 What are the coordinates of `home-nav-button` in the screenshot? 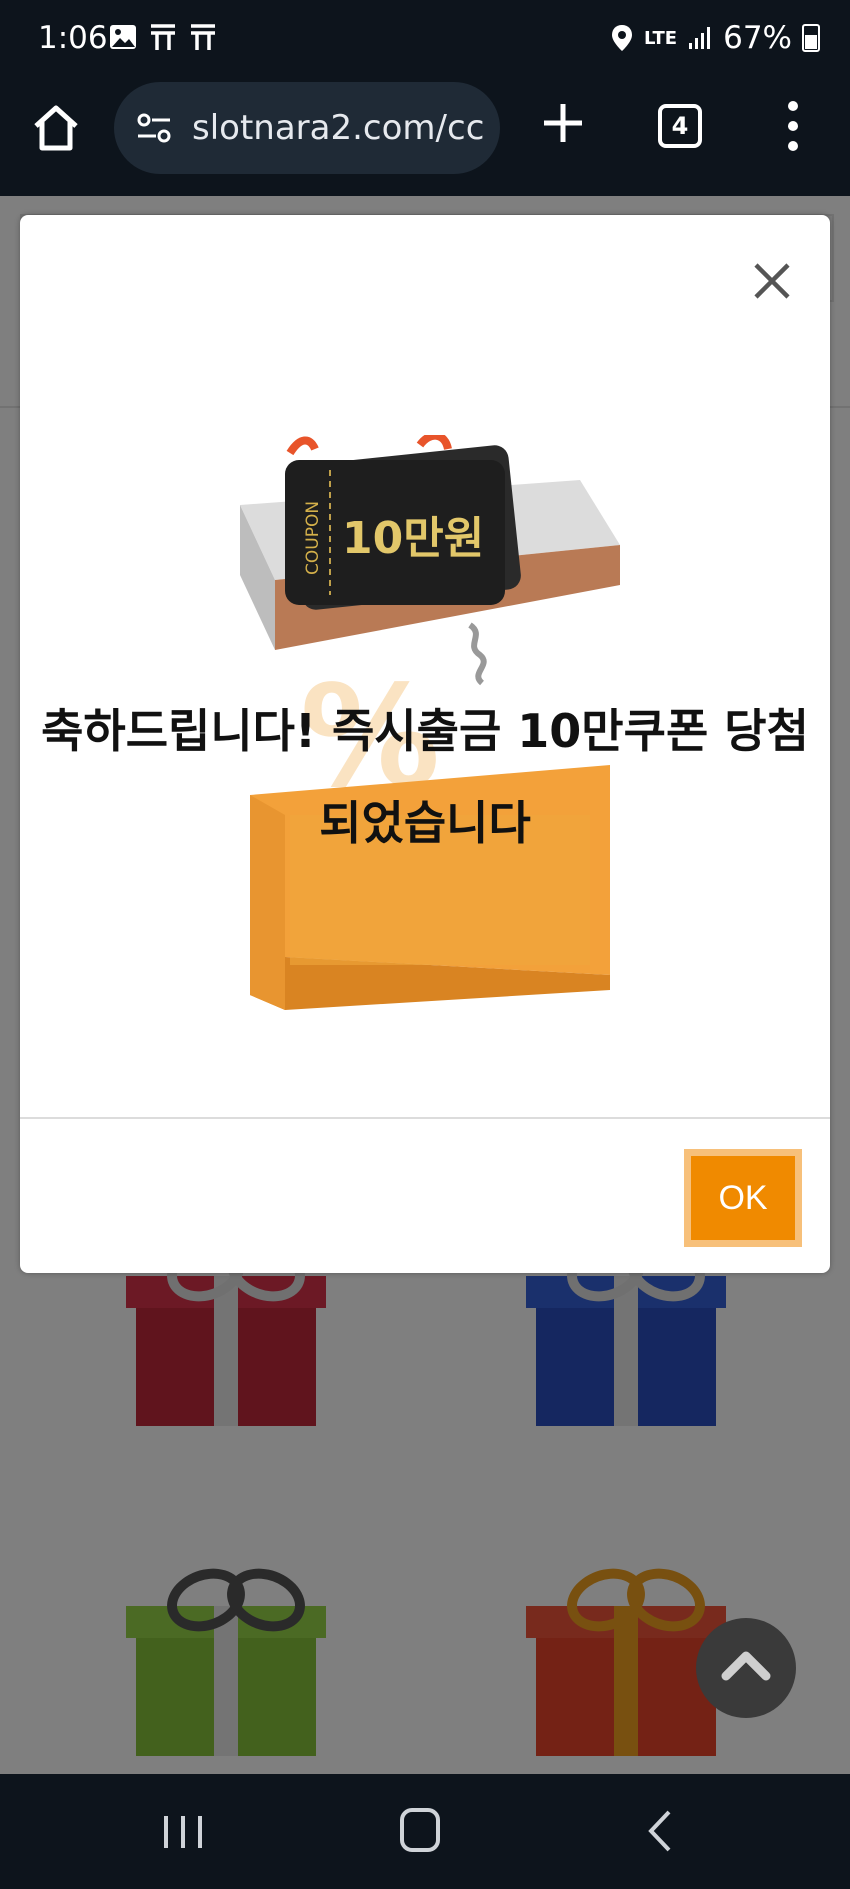 It's located at (420, 1830).